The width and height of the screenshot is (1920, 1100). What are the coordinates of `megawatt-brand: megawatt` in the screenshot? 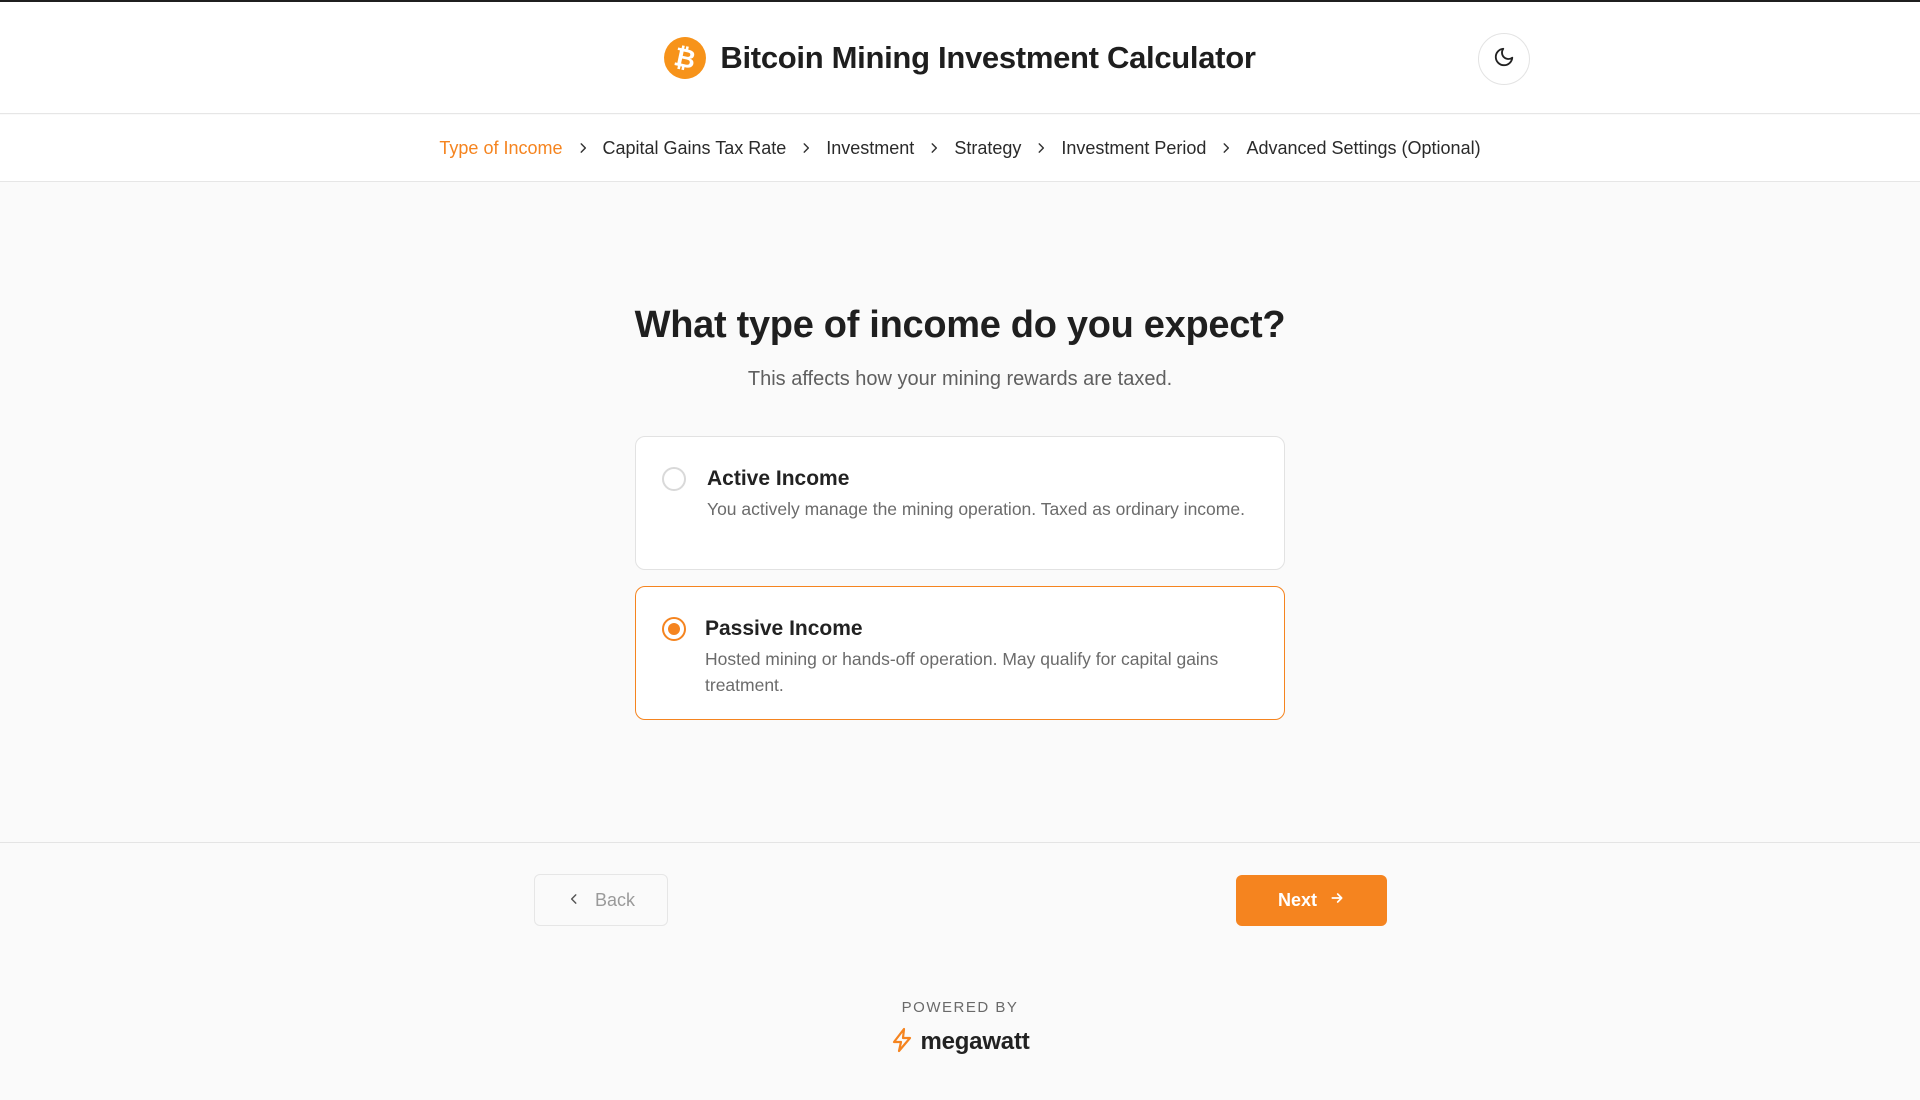 It's located at (960, 1042).